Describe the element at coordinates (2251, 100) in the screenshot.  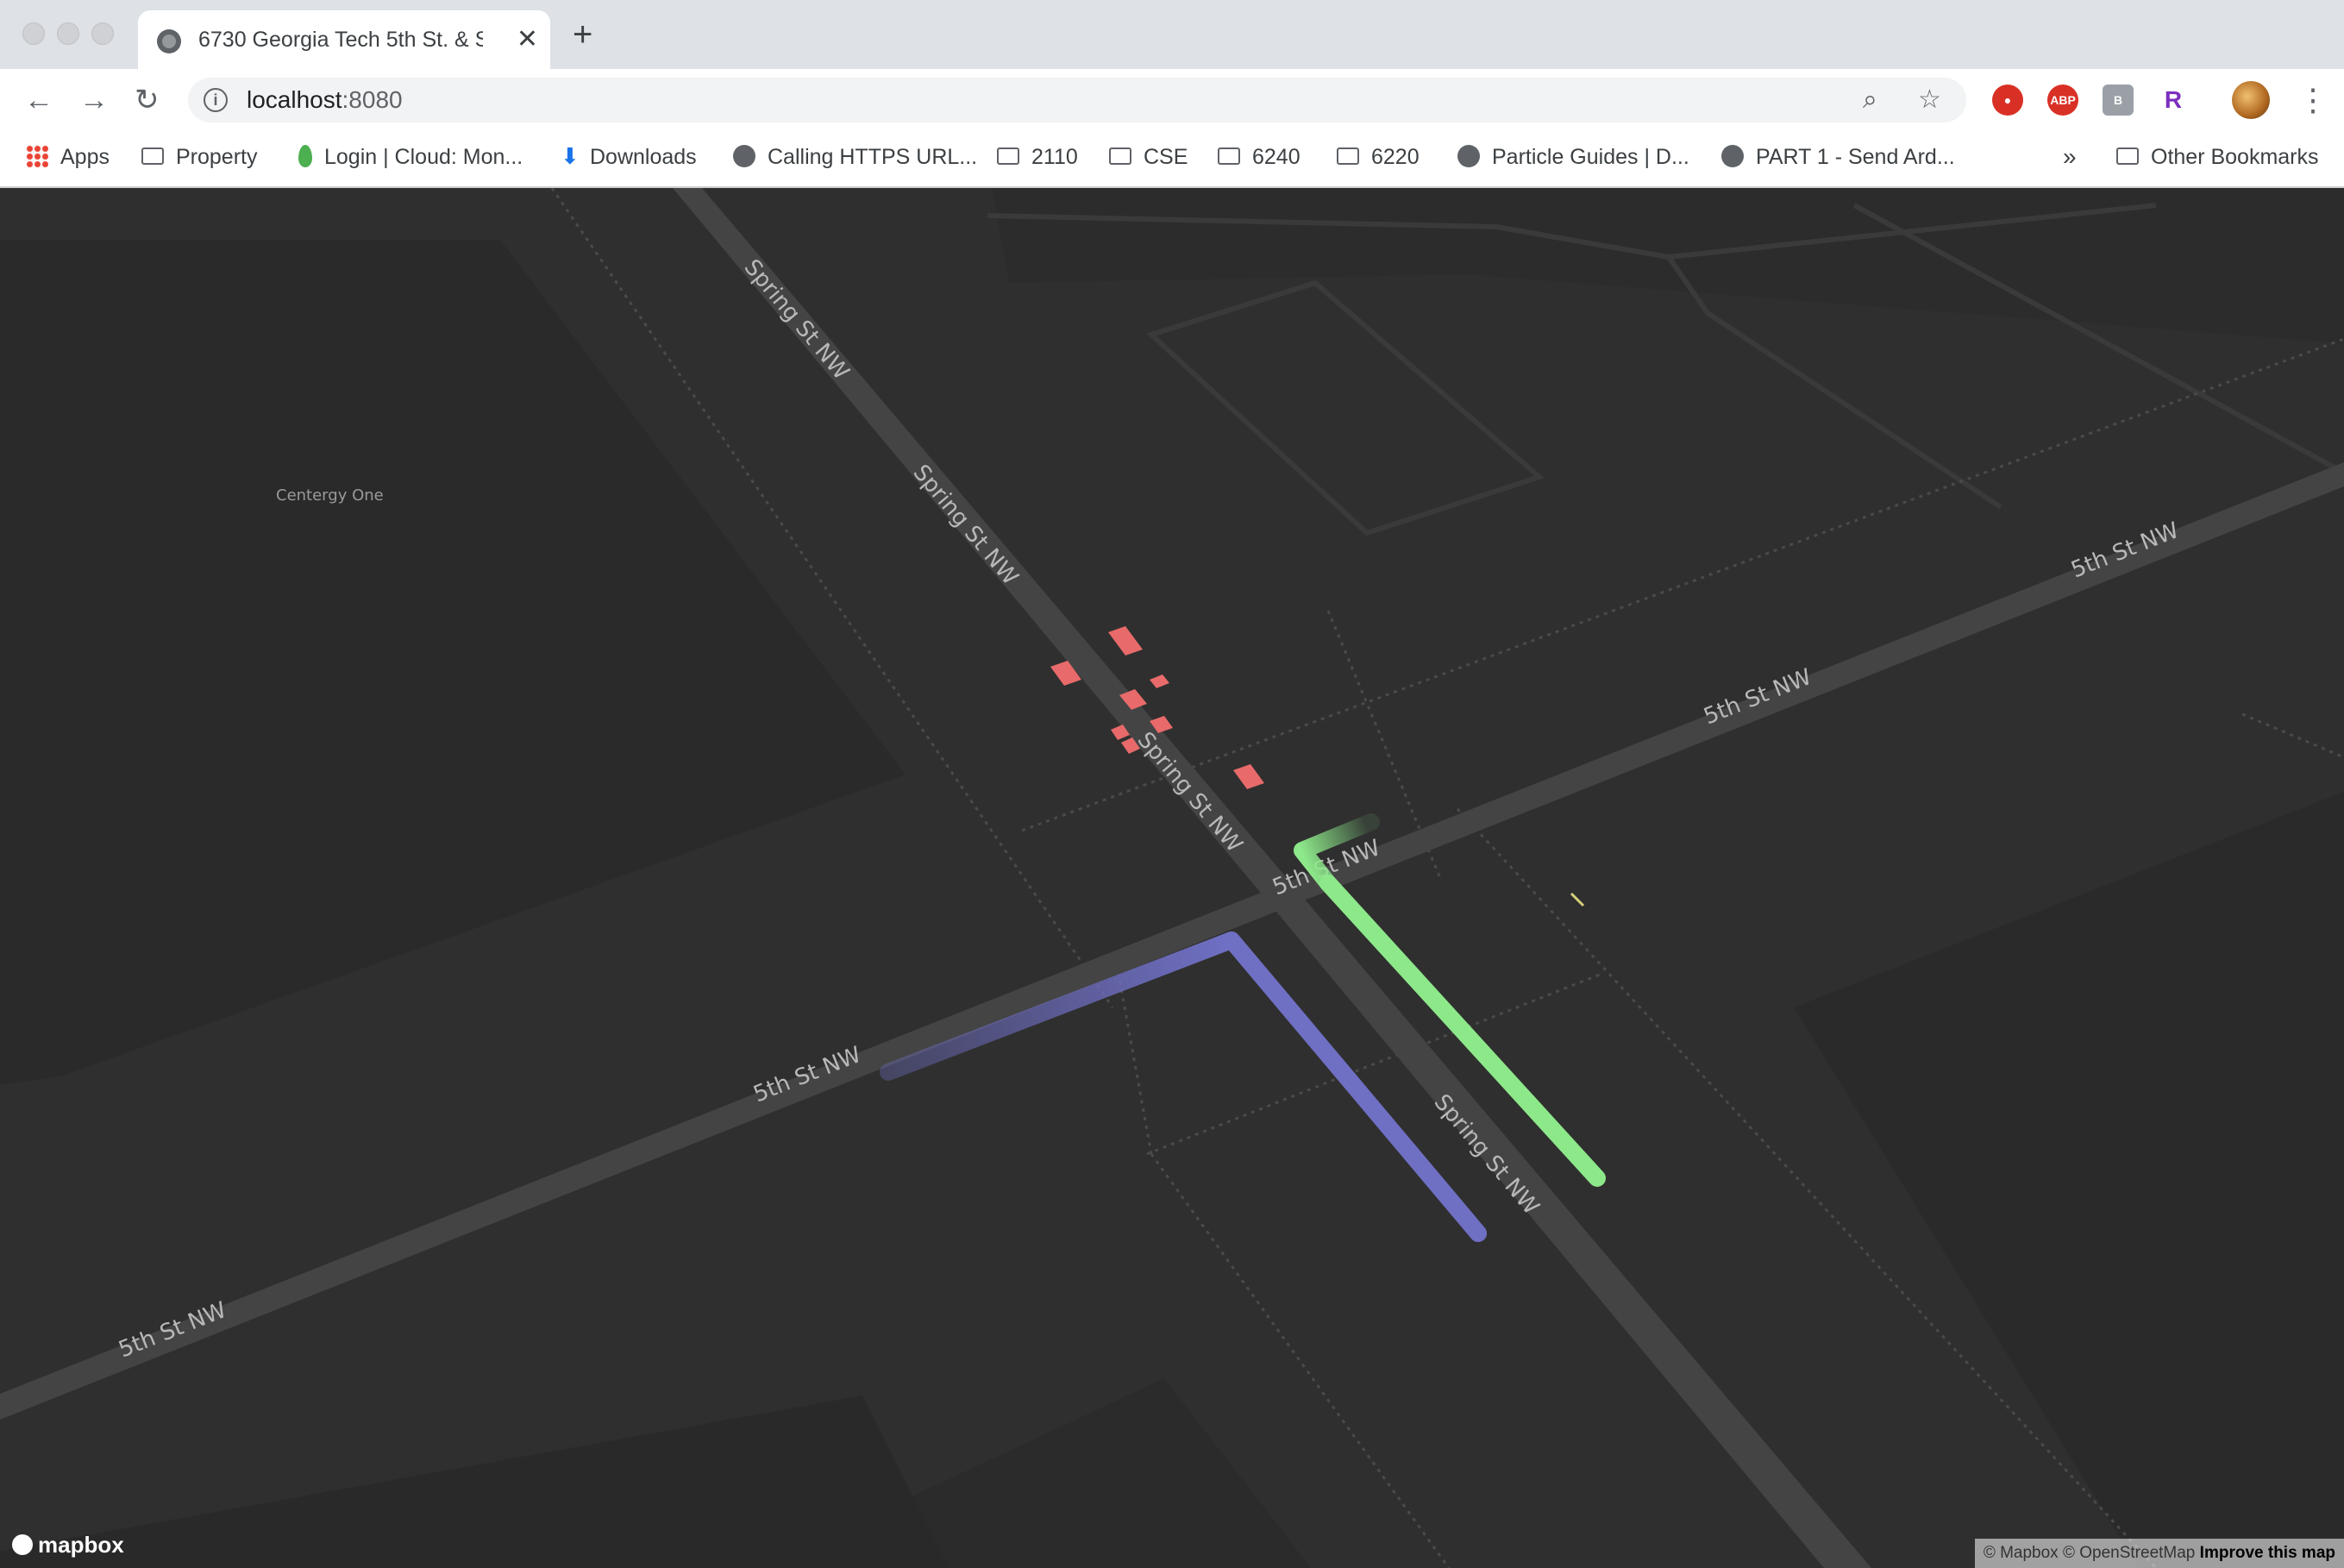
I see `profile-avatar` at that location.